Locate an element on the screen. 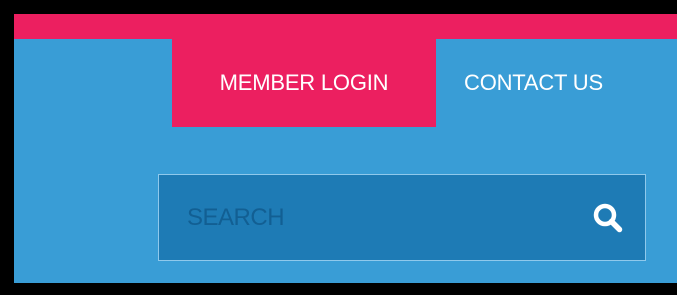  search-button is located at coordinates (608, 217).